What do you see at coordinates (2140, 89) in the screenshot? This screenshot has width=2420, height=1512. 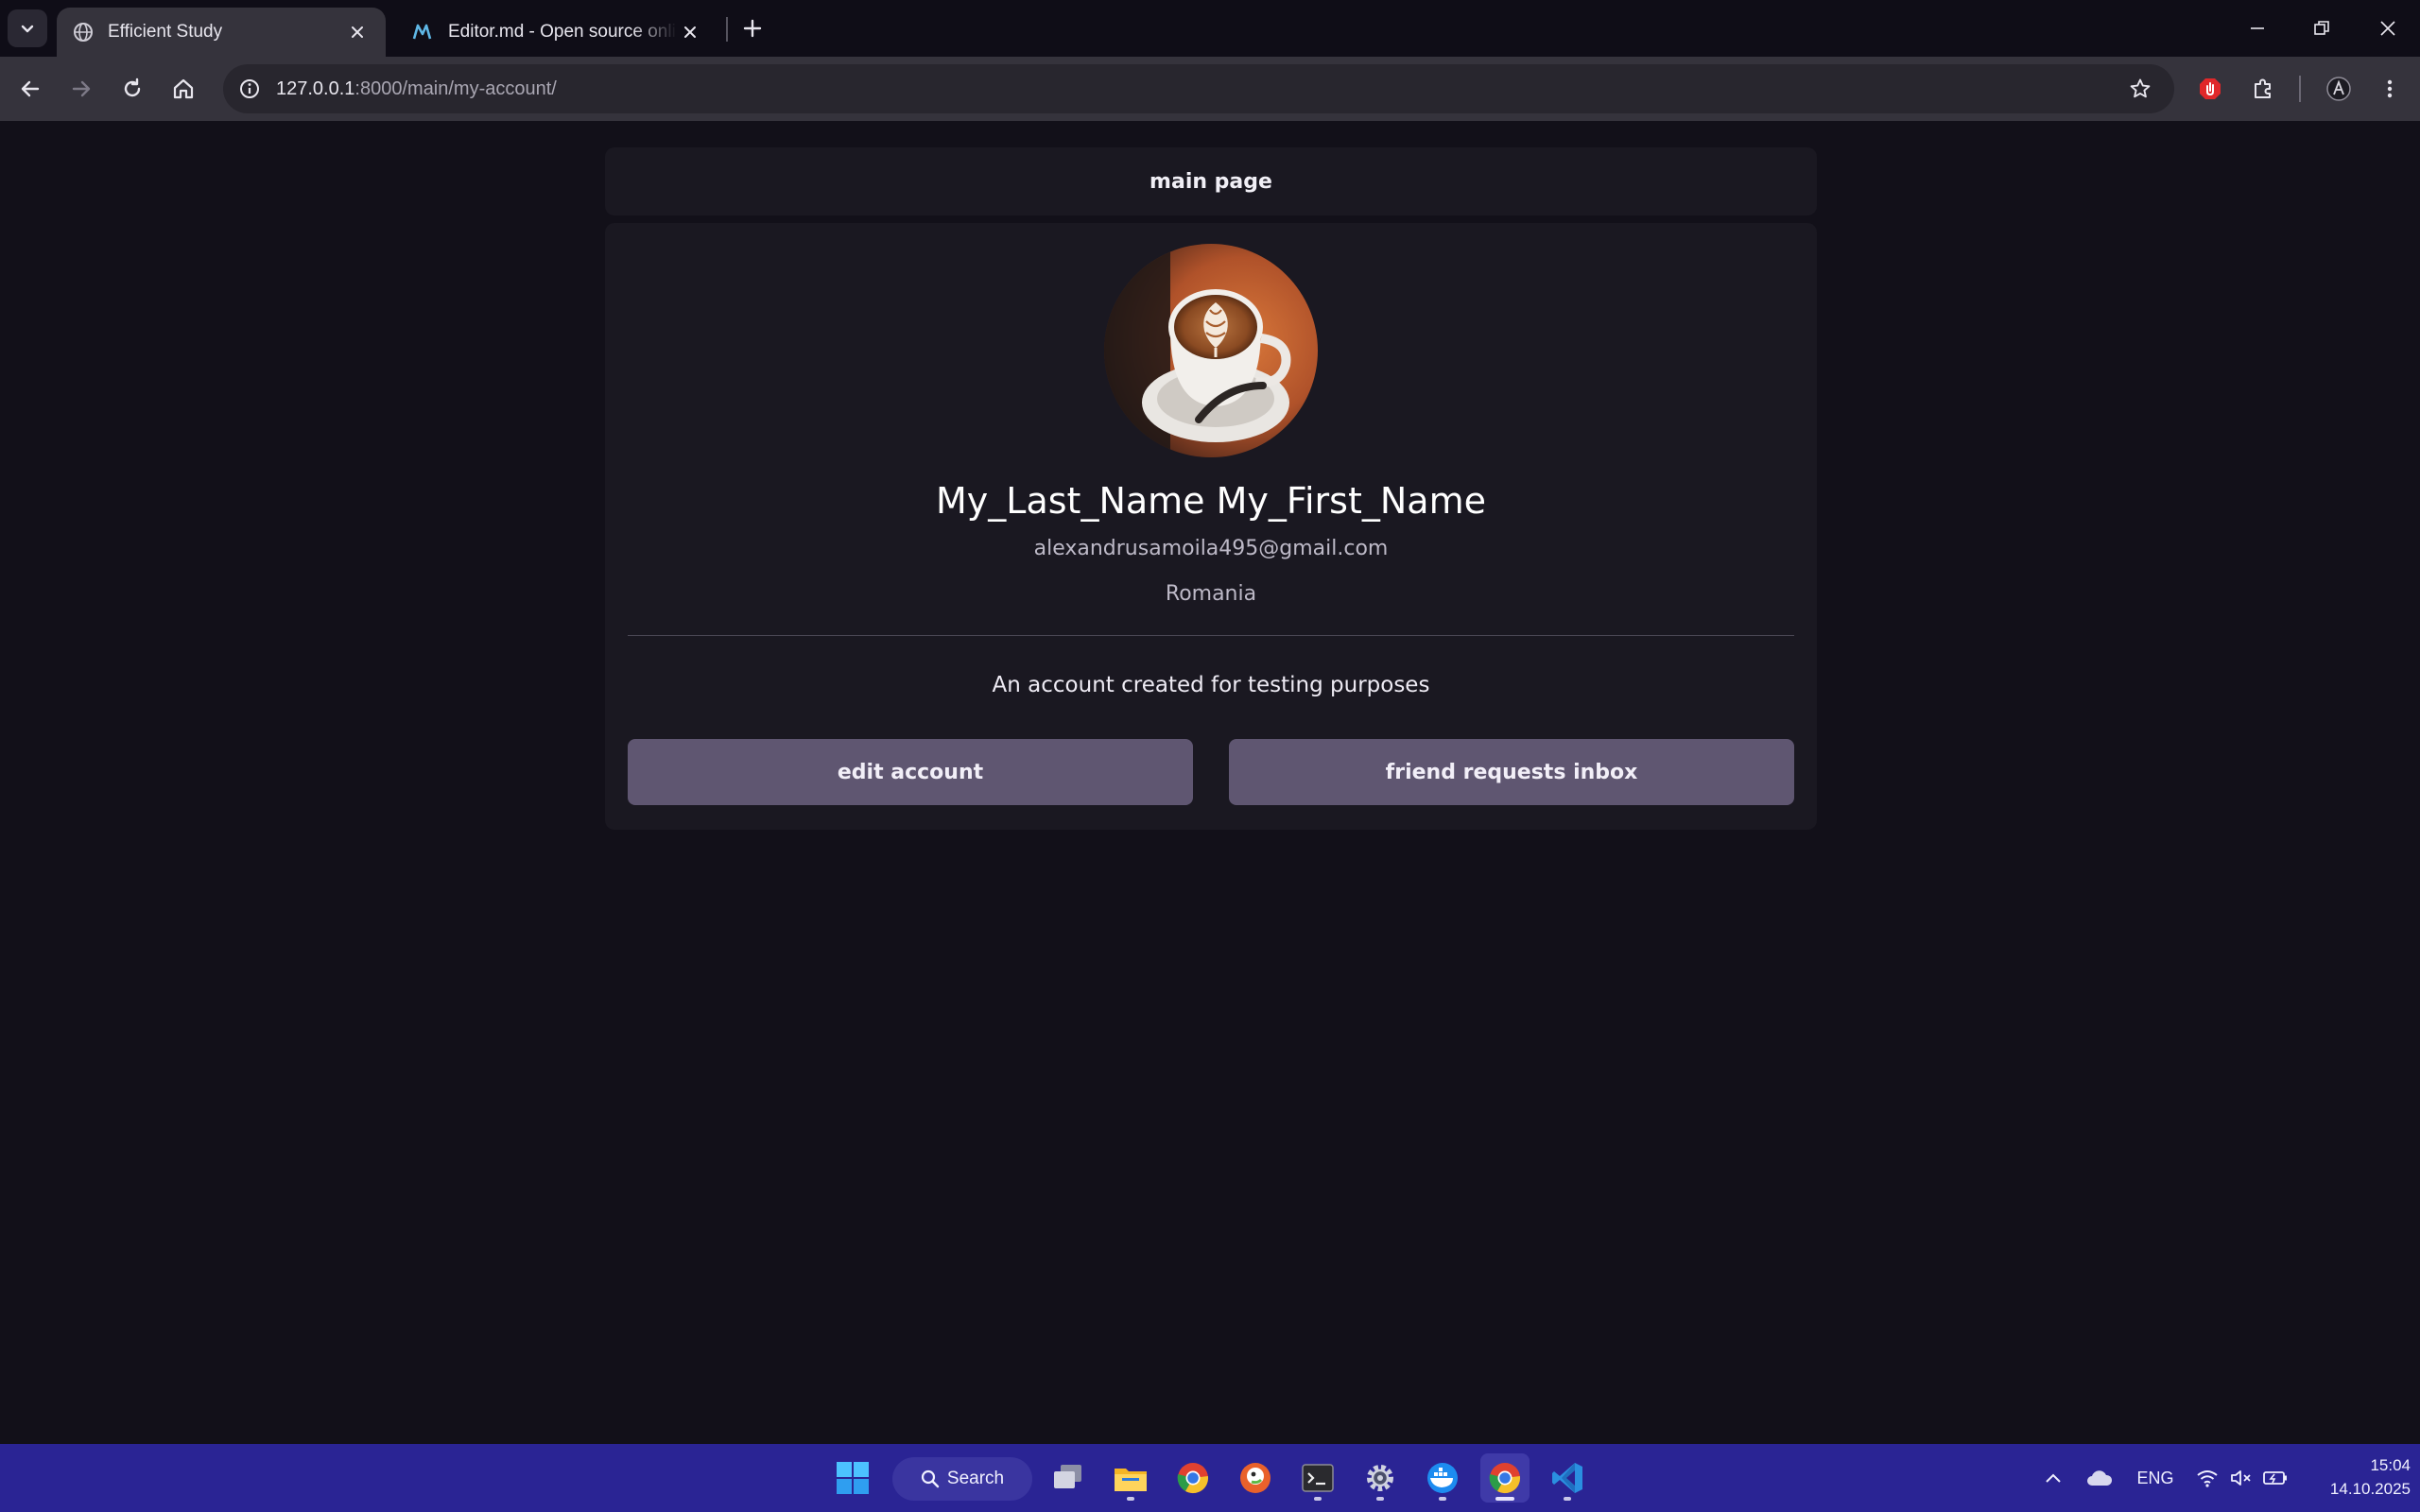 I see `bookmark-star-icon` at bounding box center [2140, 89].